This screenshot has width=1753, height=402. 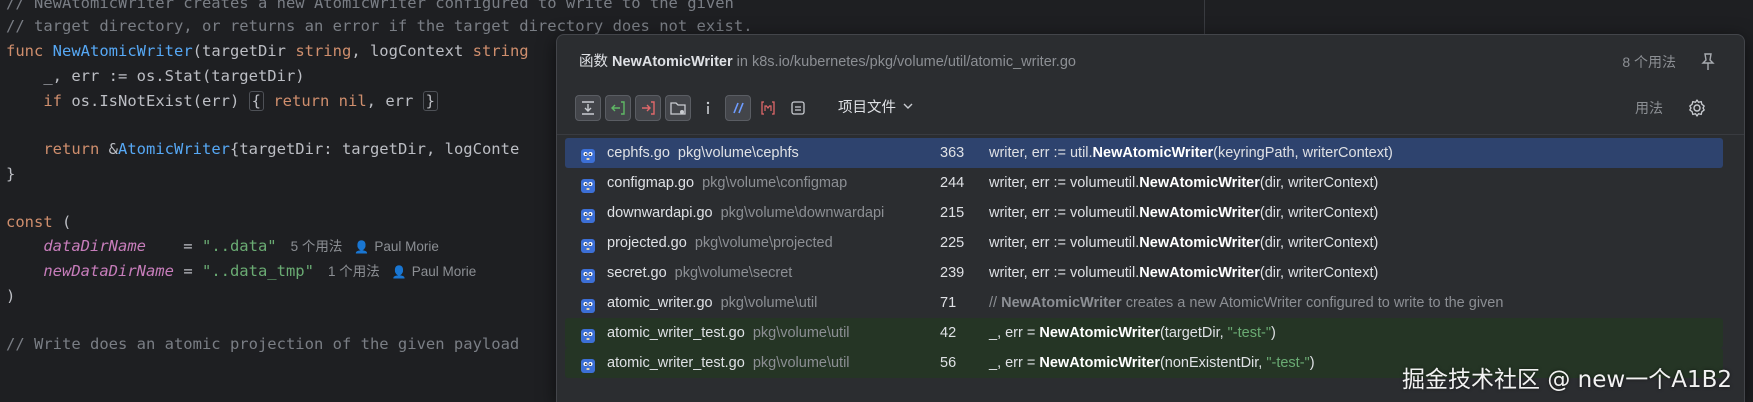 What do you see at coordinates (952, 153) in the screenshot?
I see `line-number: 363` at bounding box center [952, 153].